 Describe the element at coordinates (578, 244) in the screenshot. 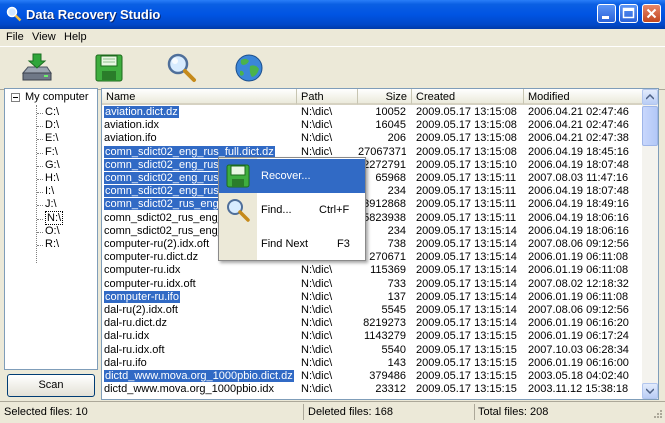

I see `cell-modified: 2007.08.06 09:12:56` at that location.